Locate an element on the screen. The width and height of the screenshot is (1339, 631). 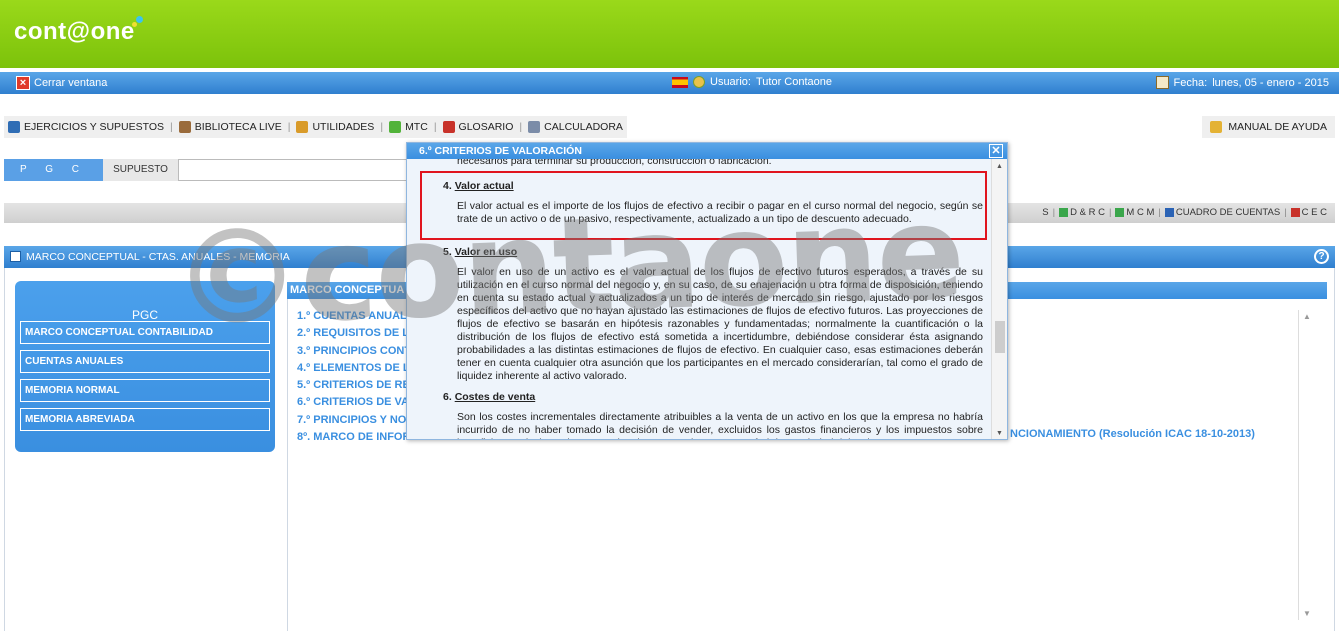
list-item: 2.º REQUISITOS DE L is located at coordinates (354, 333).